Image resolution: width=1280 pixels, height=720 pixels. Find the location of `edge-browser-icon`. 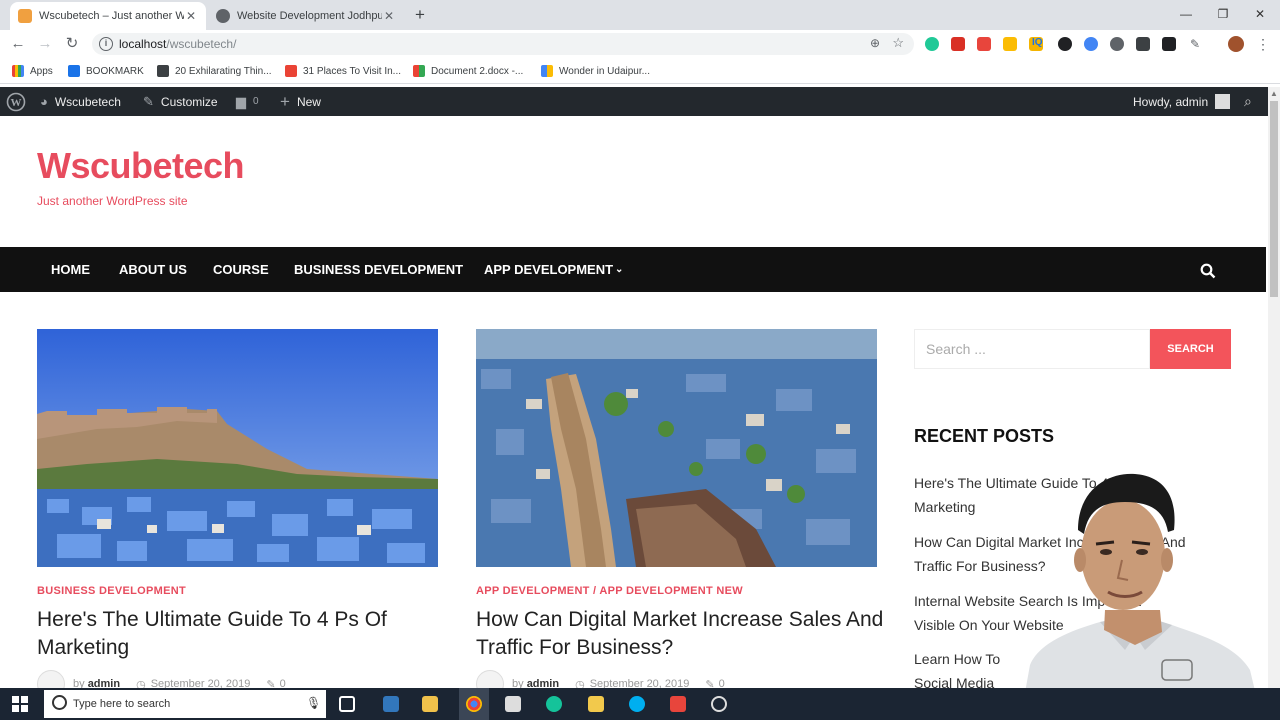

edge-browser-icon is located at coordinates (391, 704).